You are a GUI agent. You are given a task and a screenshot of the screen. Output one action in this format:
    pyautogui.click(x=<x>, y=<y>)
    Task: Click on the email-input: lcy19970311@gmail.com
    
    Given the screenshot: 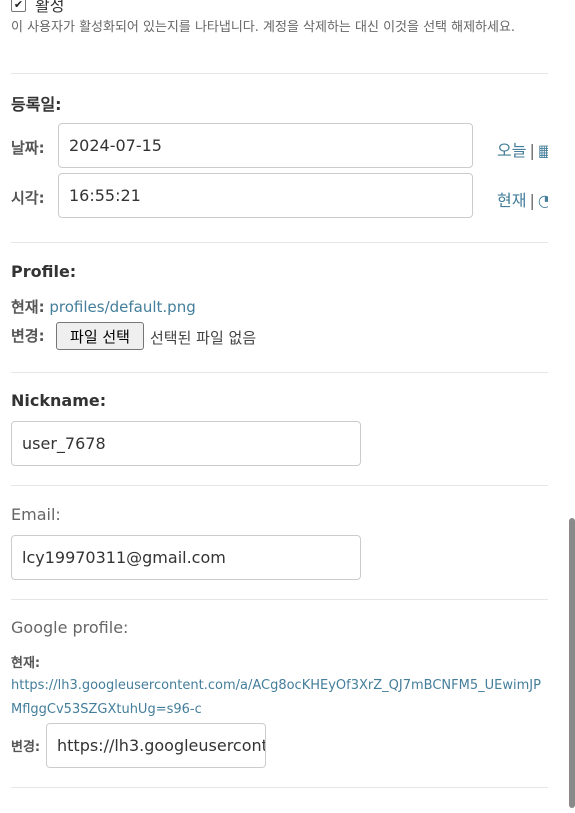 What is the action you would take?
    pyautogui.click(x=186, y=557)
    